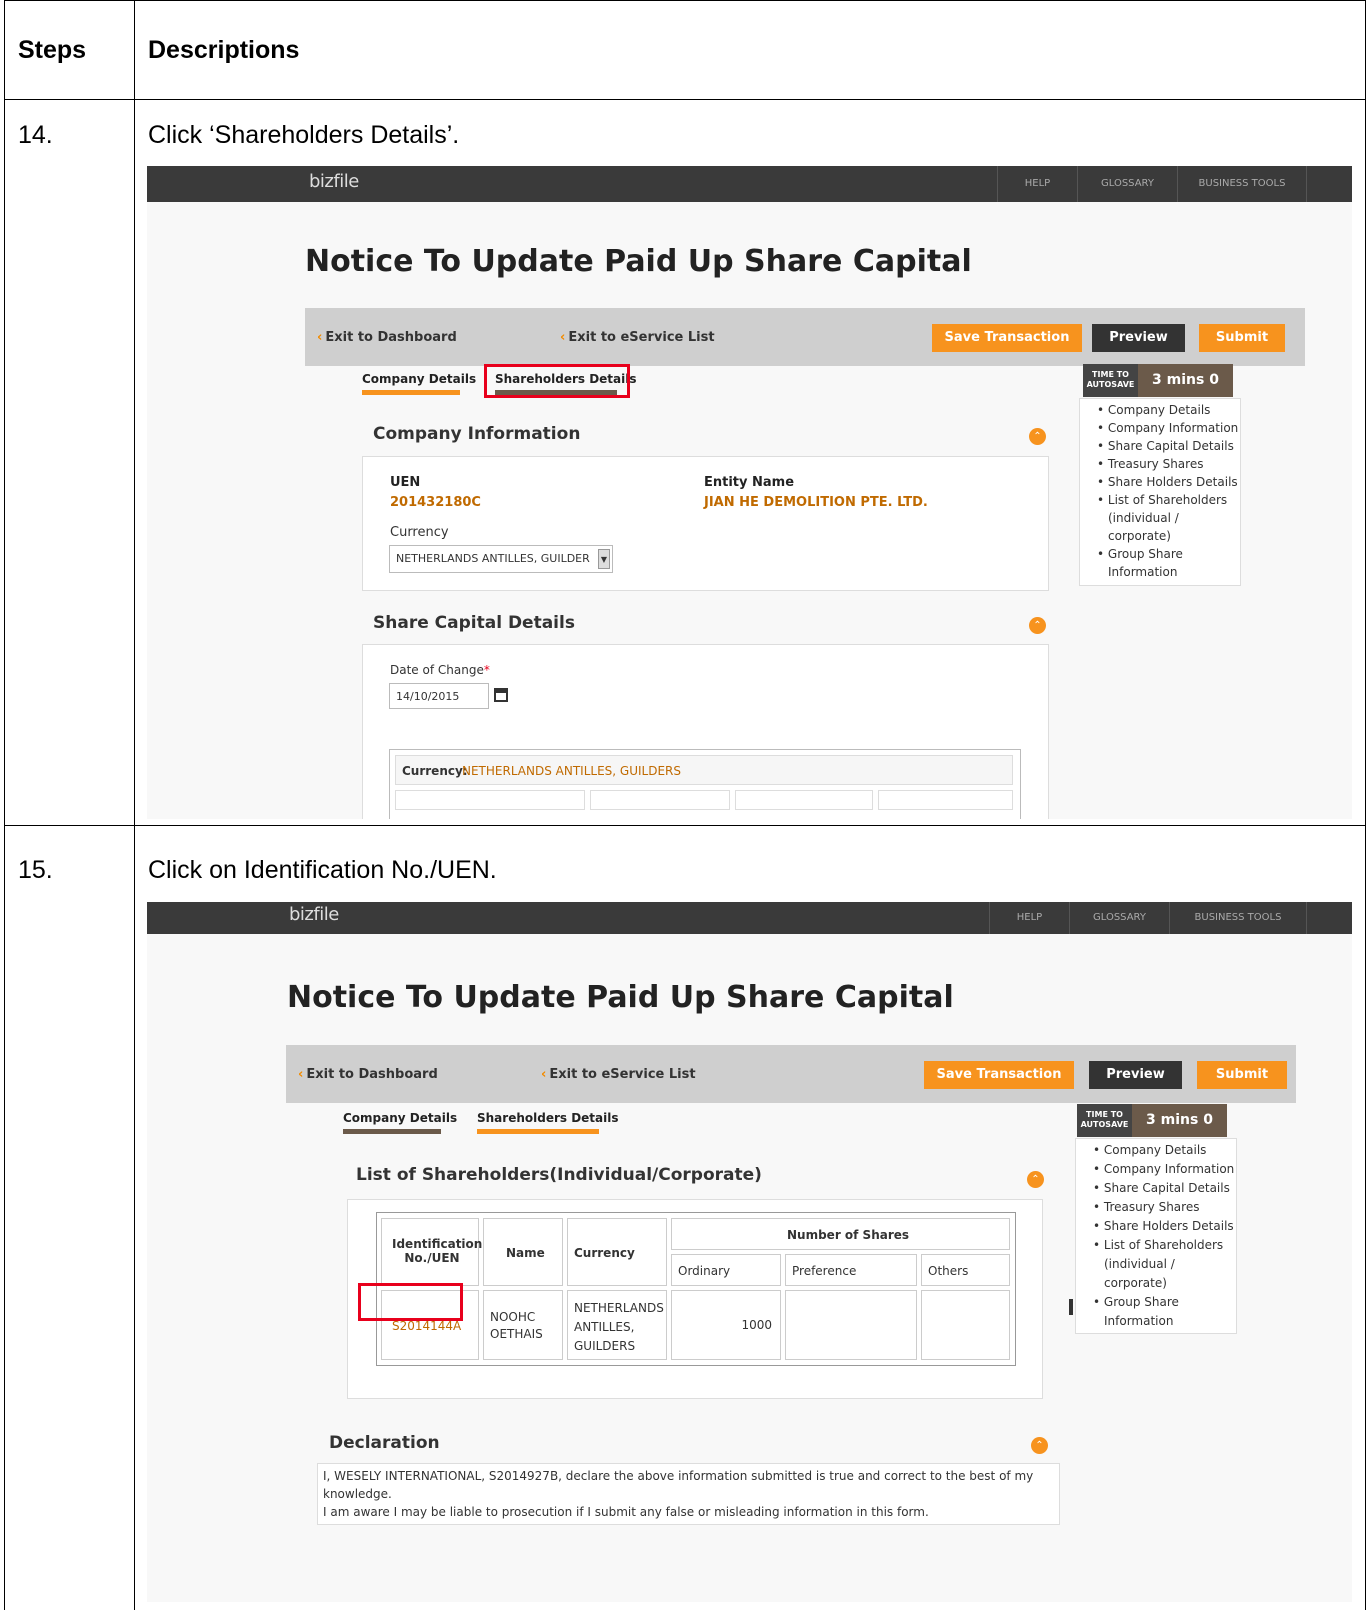  Describe the element at coordinates (35, 135) in the screenshot. I see `step-number: 14.` at that location.